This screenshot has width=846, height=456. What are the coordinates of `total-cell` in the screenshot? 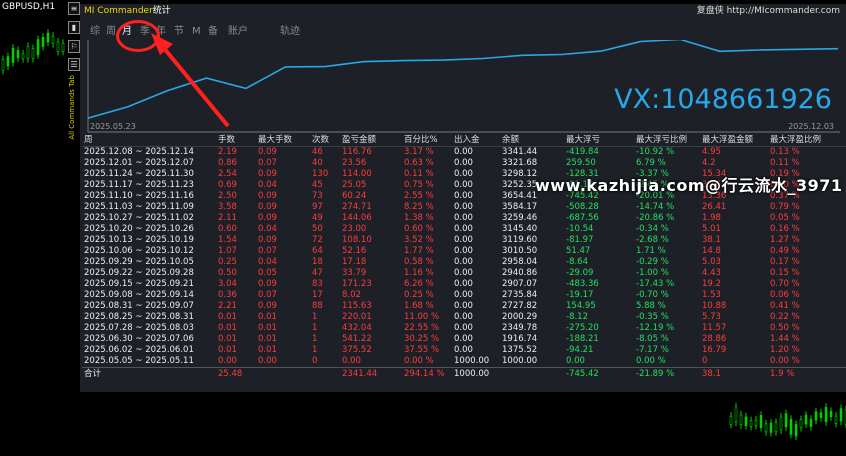 It's located at (283, 373).